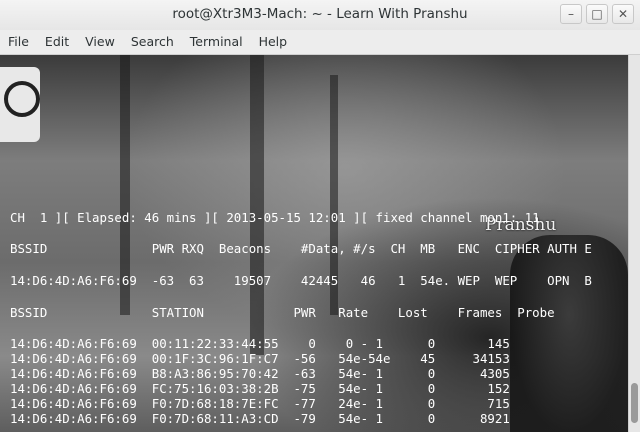 Image resolution: width=640 pixels, height=432 pixels. Describe the element at coordinates (152, 42) in the screenshot. I see `menu-search: Search` at that location.